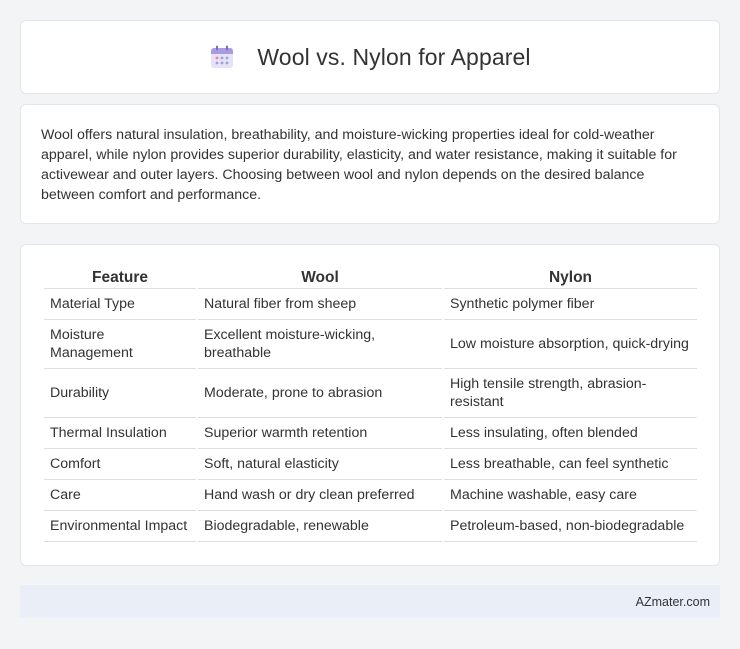 This screenshot has height=649, width=740. Describe the element at coordinates (570, 464) in the screenshot. I see `nylon-cell: Less breathable, can feel synthetic` at that location.